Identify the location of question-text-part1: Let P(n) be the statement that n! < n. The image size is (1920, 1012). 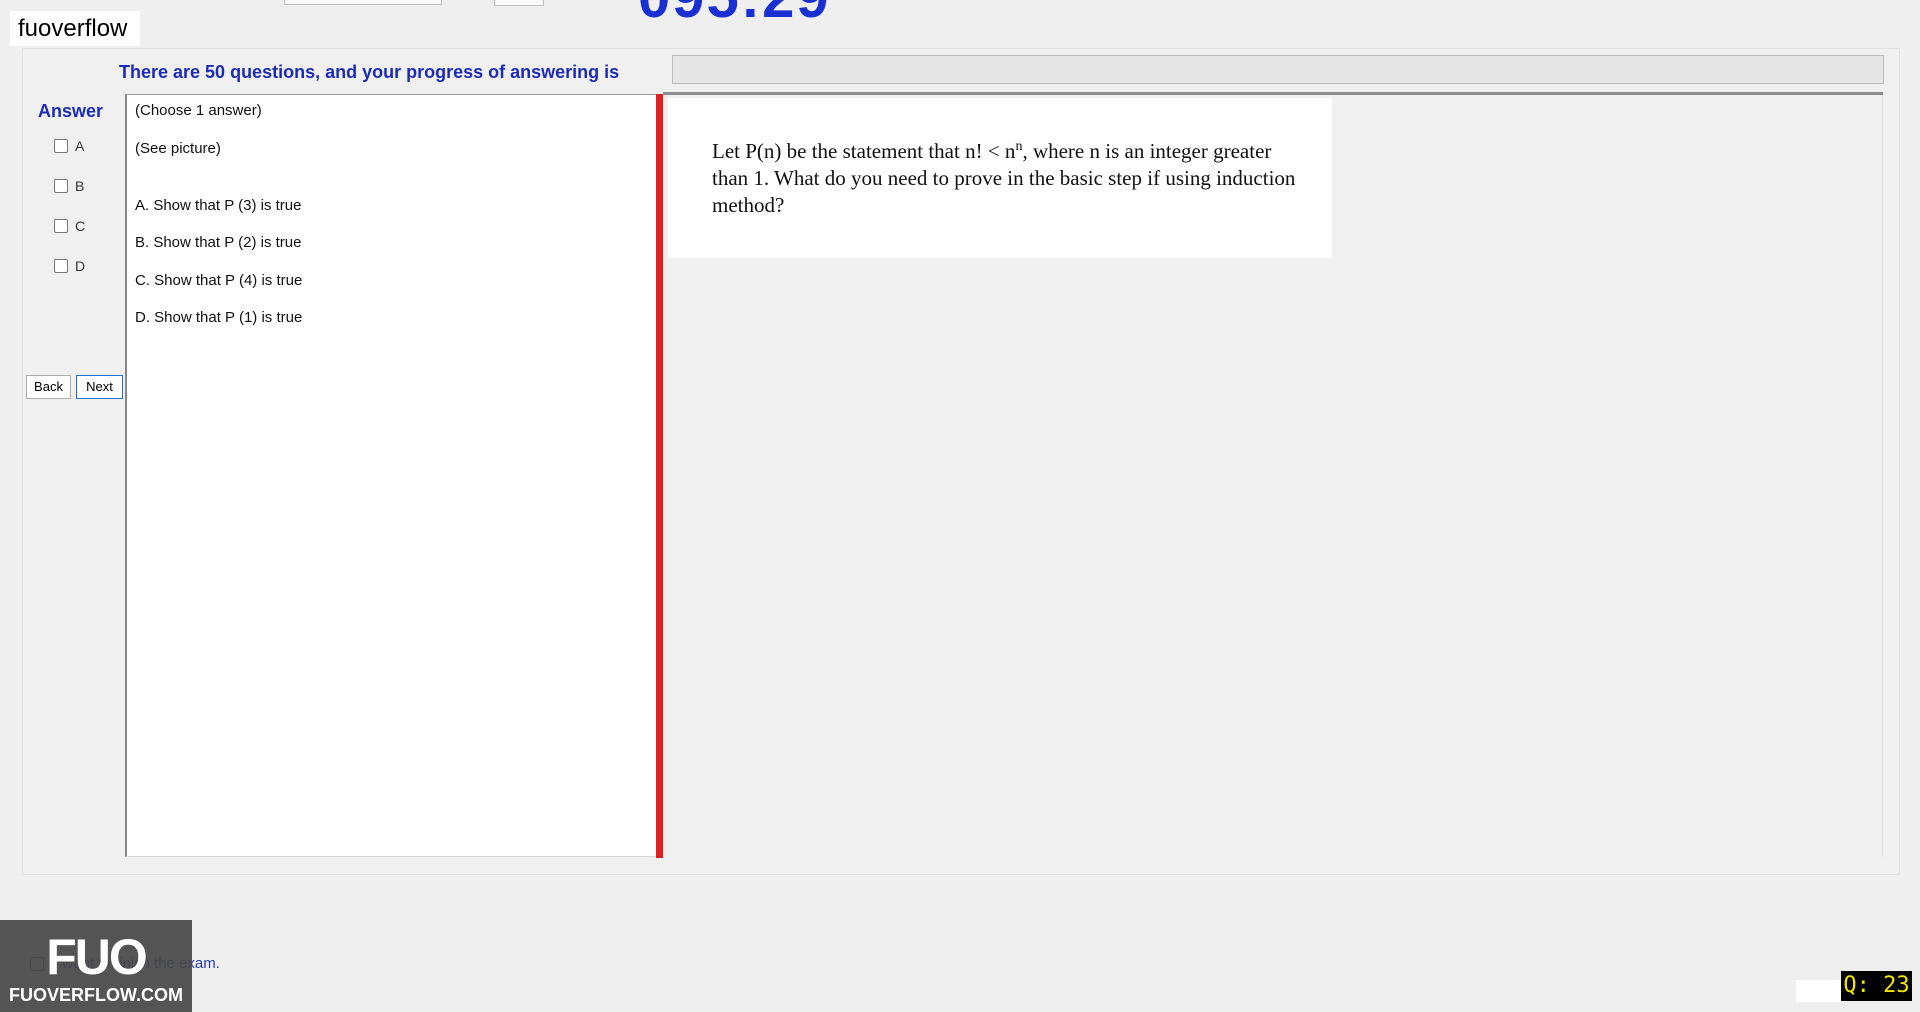
(864, 151).